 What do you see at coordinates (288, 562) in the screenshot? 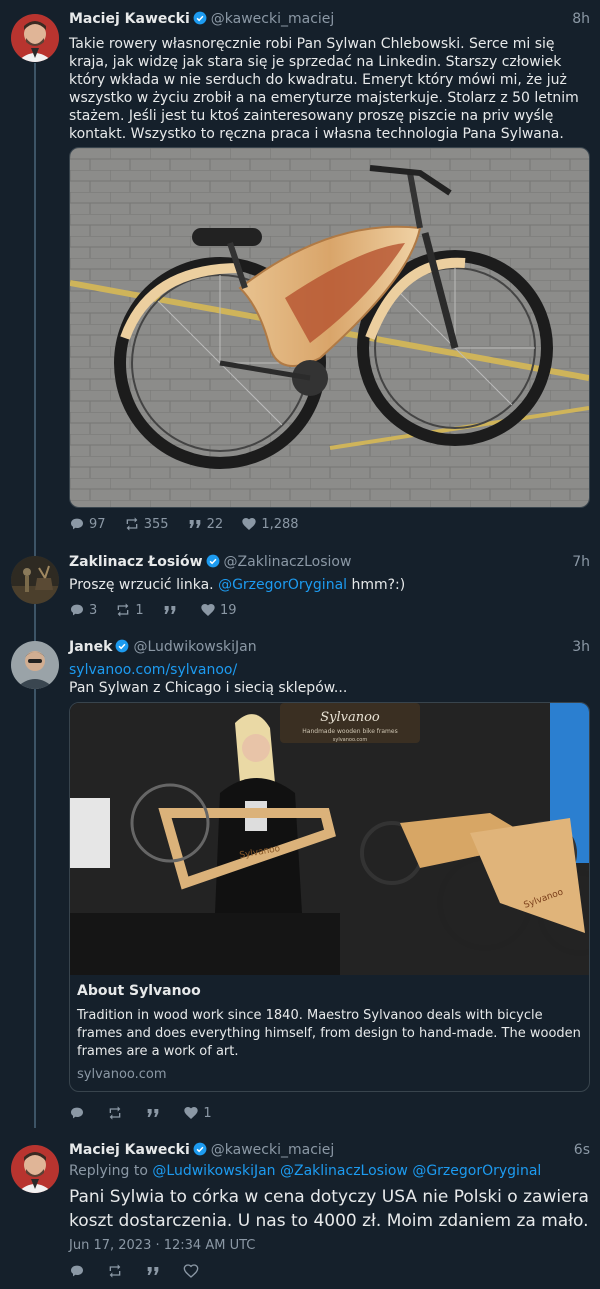
I see `handle: @ZaklinaczLosiow` at bounding box center [288, 562].